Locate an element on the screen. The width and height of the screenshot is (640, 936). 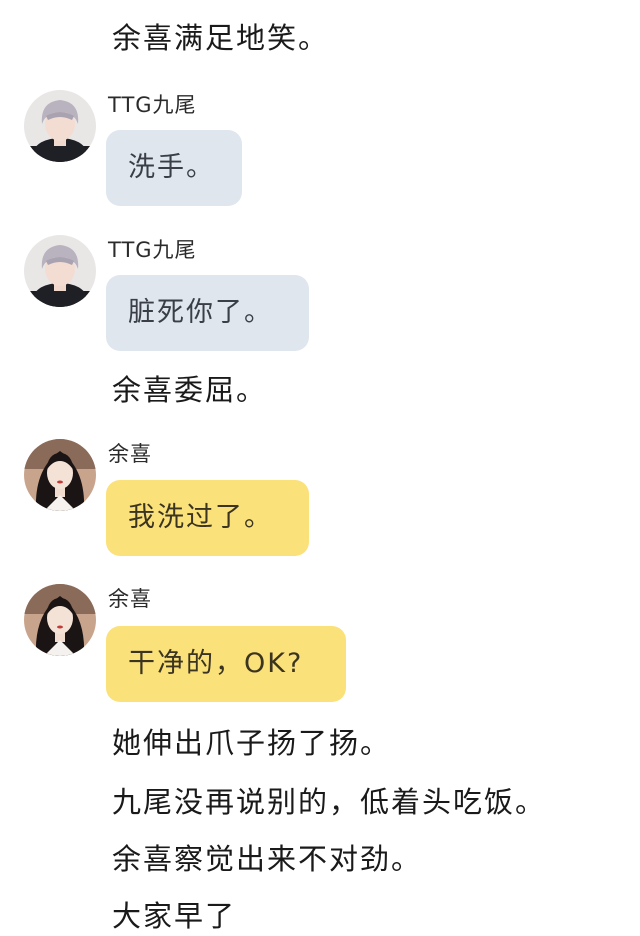
narration-line: 余喜委屈。 is located at coordinates (190, 390).